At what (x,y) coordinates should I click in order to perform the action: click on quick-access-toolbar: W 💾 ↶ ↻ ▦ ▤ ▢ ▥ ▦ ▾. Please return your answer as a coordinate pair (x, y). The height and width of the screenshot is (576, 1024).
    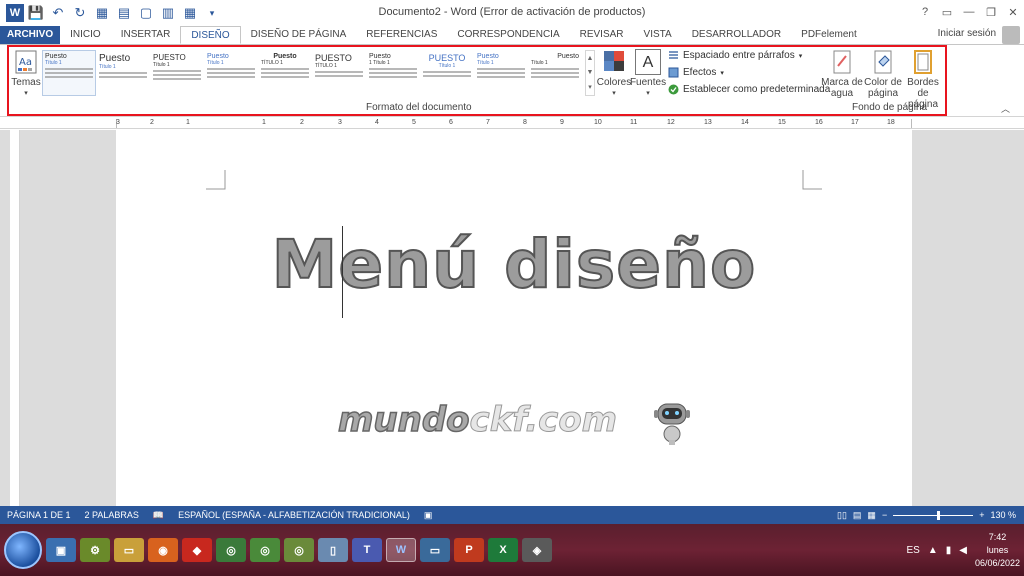
    Looking at the image, I should click on (111, 13).